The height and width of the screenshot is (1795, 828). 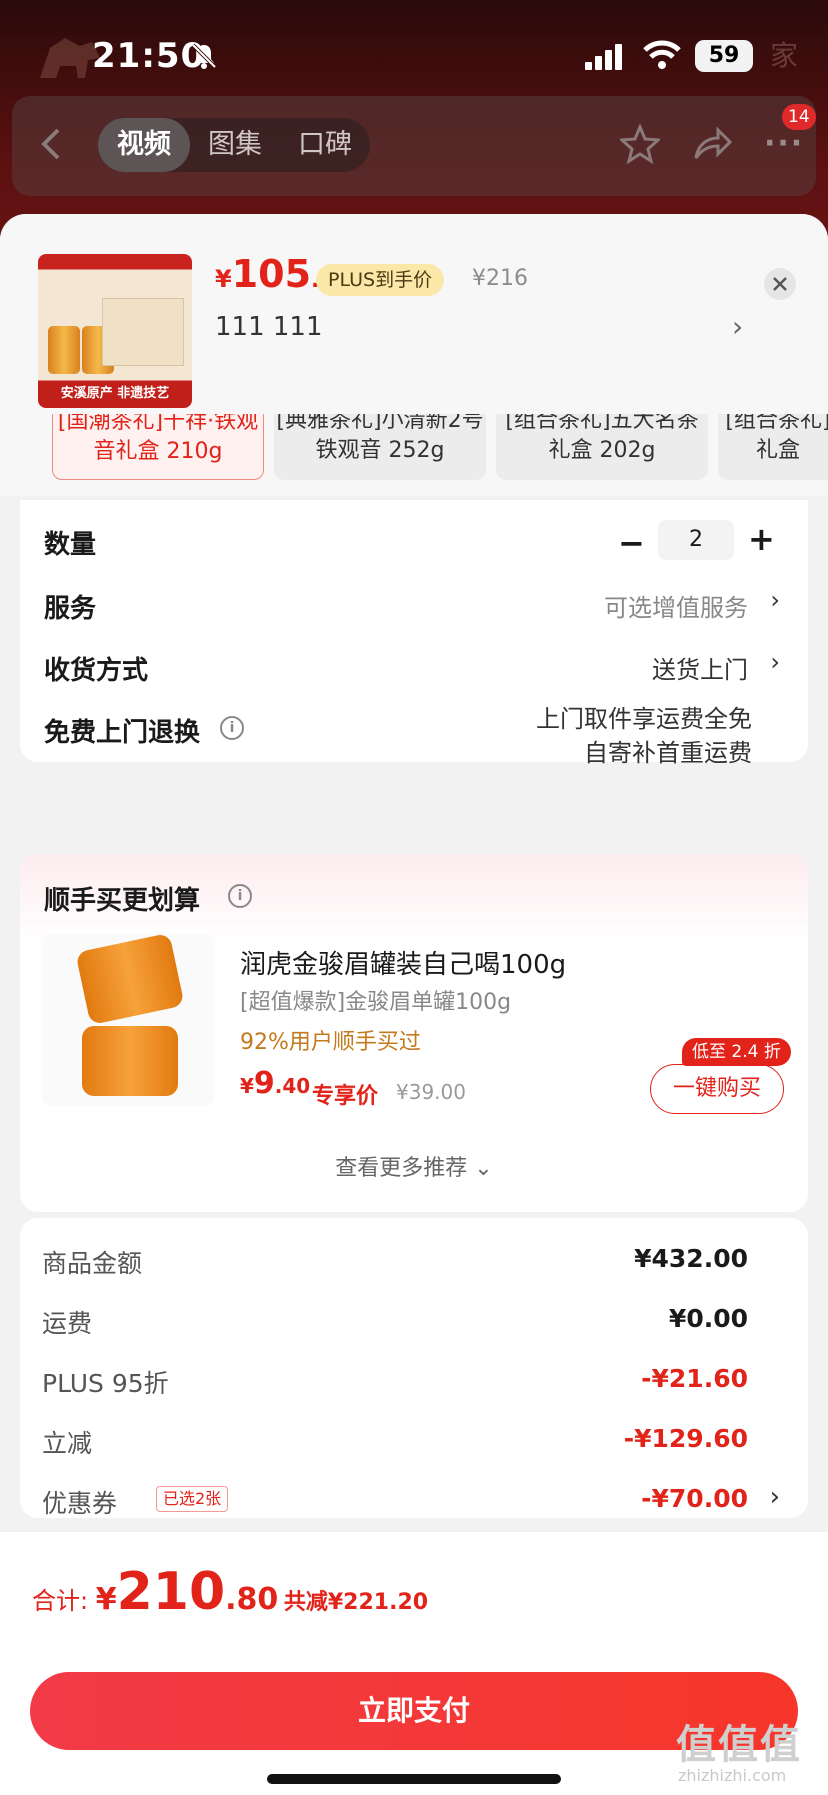 I want to click on product-image: 安溪原产 非遗技艺, so click(x=115, y=331).